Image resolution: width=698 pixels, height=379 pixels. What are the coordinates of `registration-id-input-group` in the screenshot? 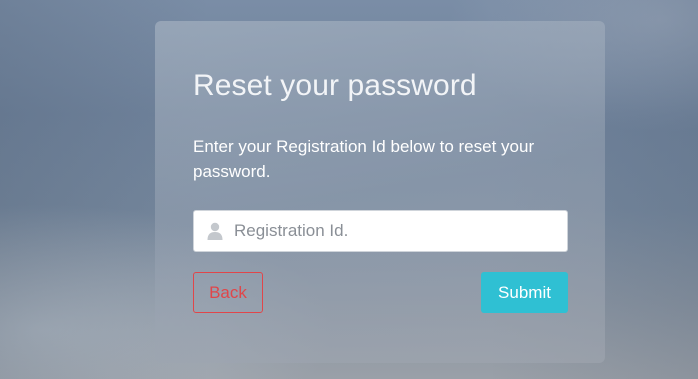 It's located at (380, 231).